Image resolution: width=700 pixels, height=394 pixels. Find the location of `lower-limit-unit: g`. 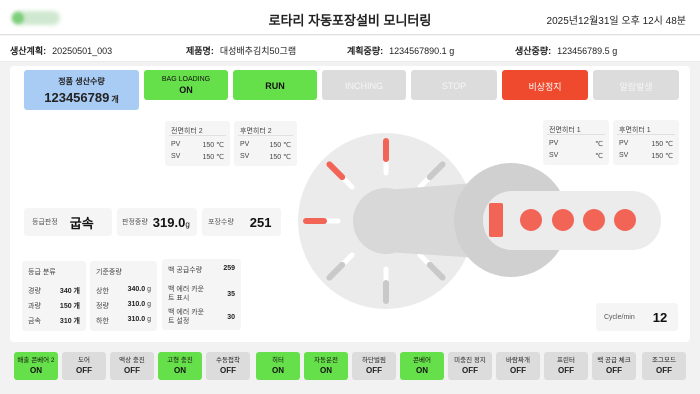

lower-limit-unit: g is located at coordinates (149, 319).